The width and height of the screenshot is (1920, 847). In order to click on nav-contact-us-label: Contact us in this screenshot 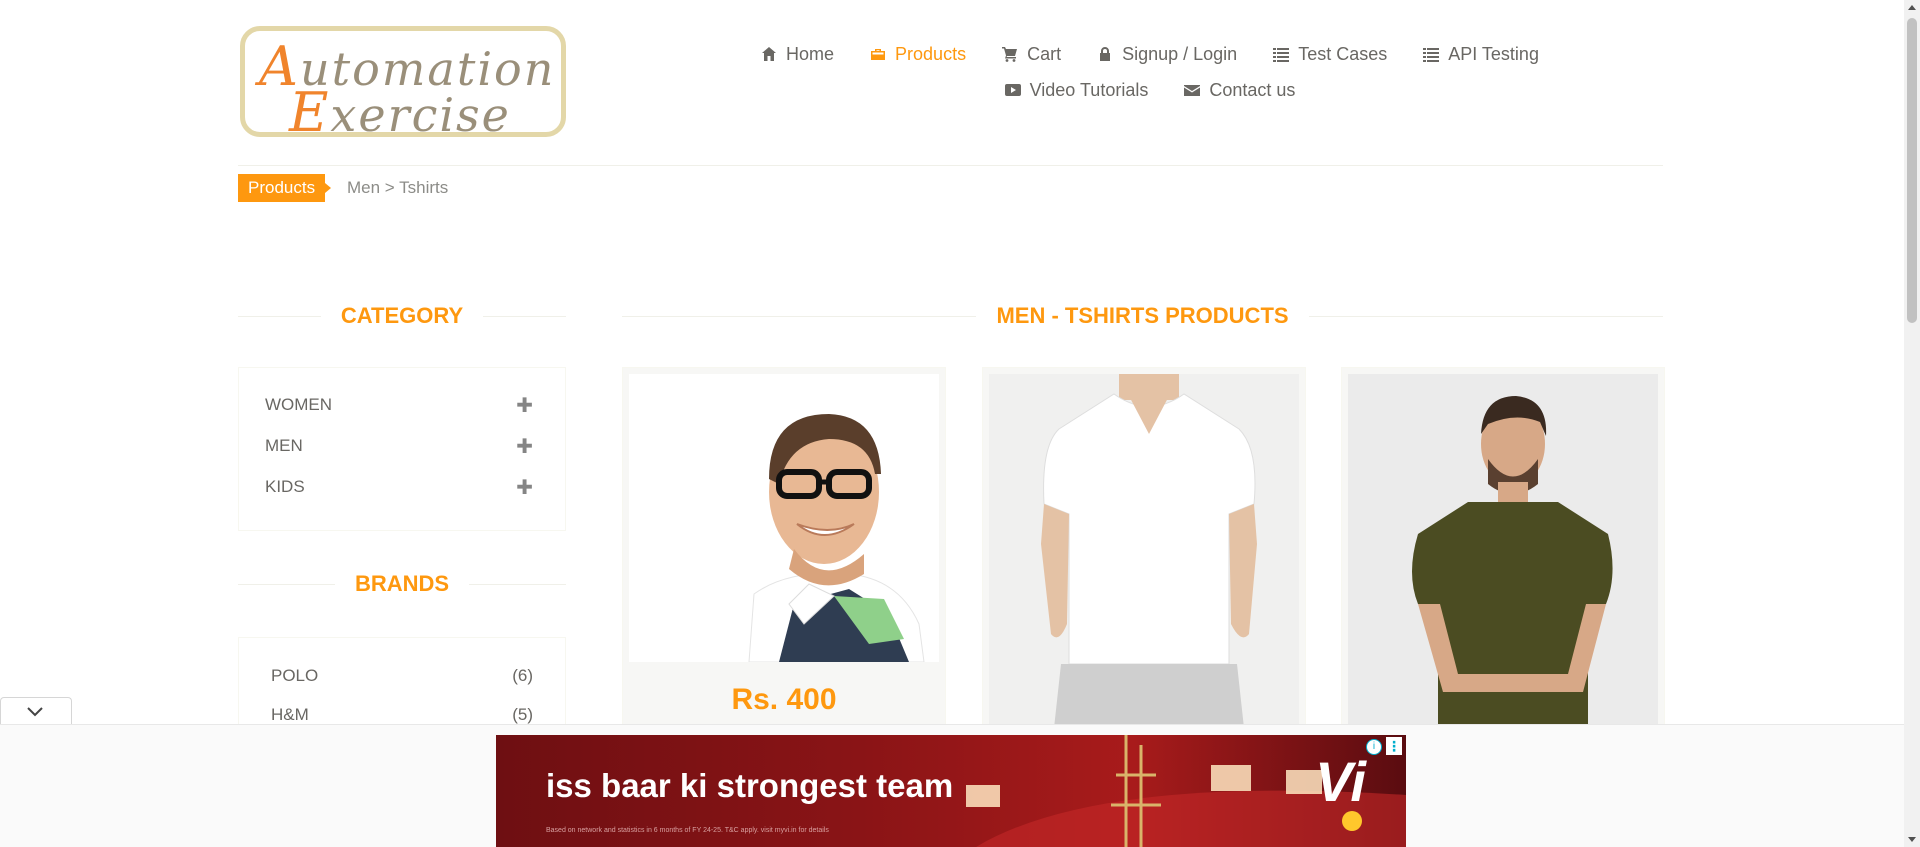, I will do `click(1252, 89)`.